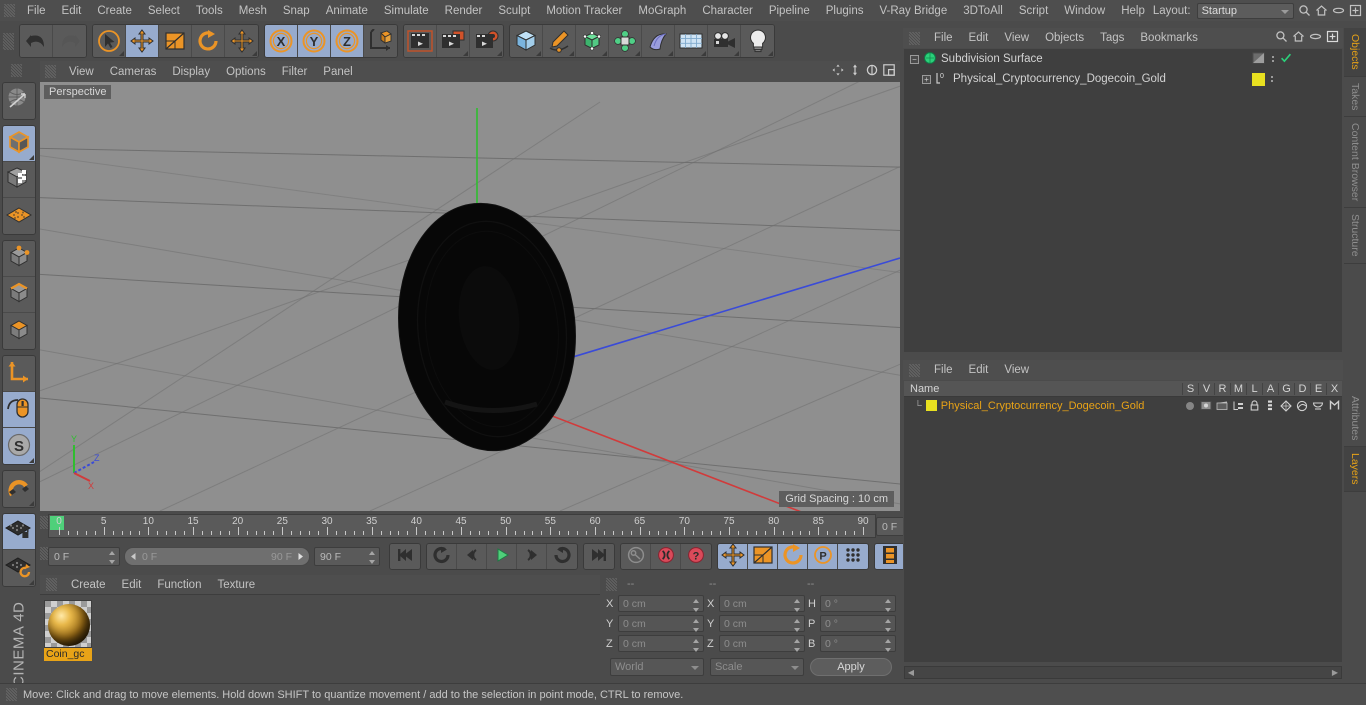 The width and height of the screenshot is (1366, 705). Describe the element at coordinates (1272, 79) in the screenshot. I see `enable-dots-icon` at that location.